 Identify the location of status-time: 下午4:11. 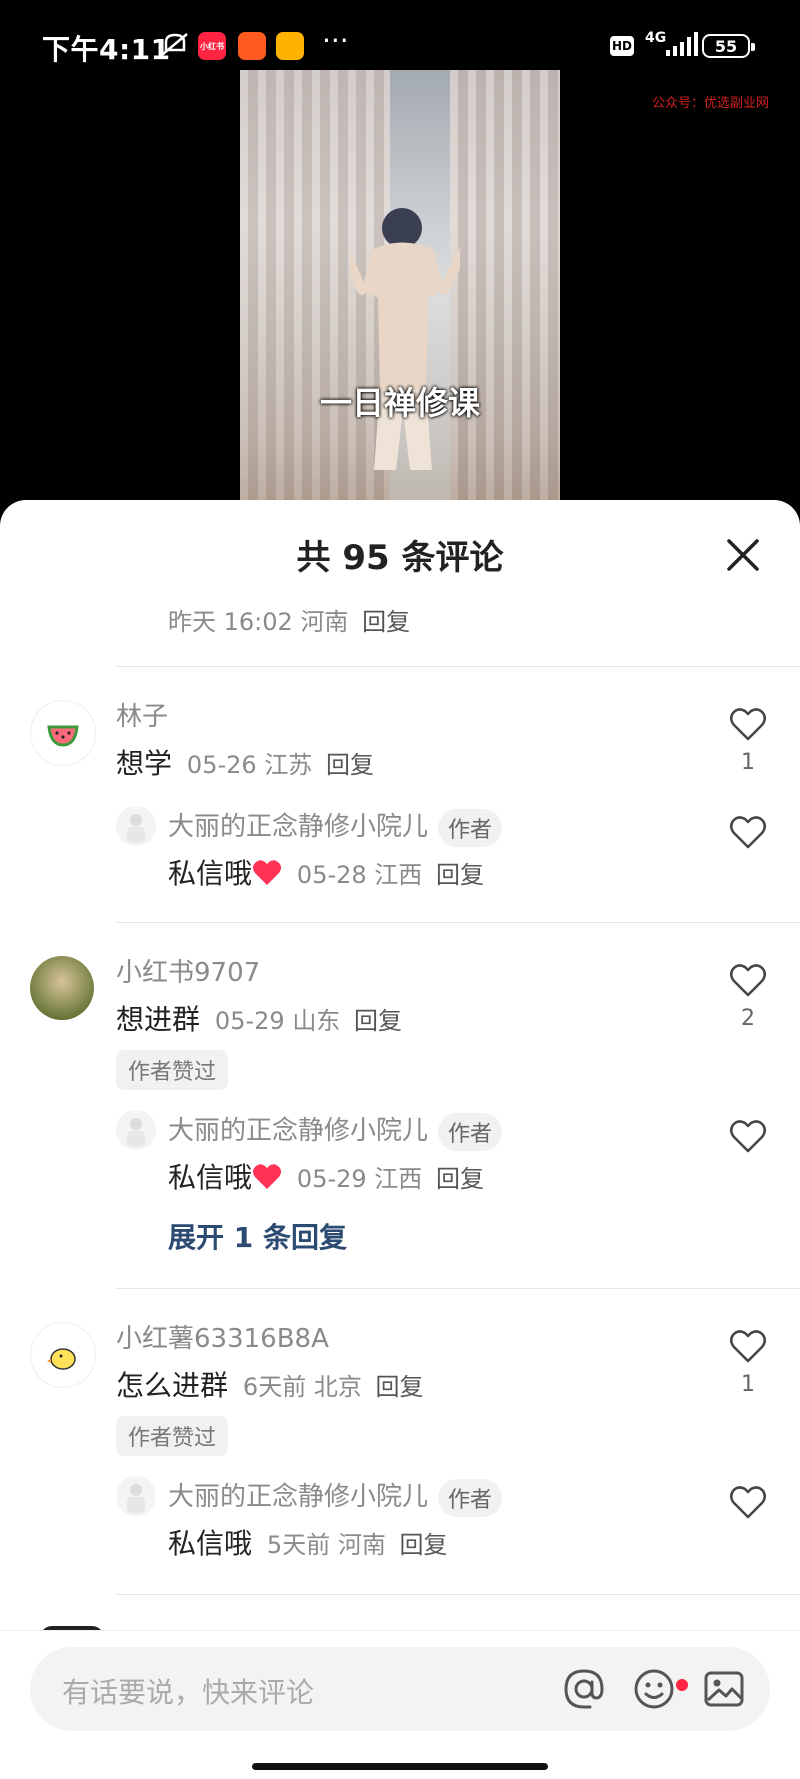
(106, 49).